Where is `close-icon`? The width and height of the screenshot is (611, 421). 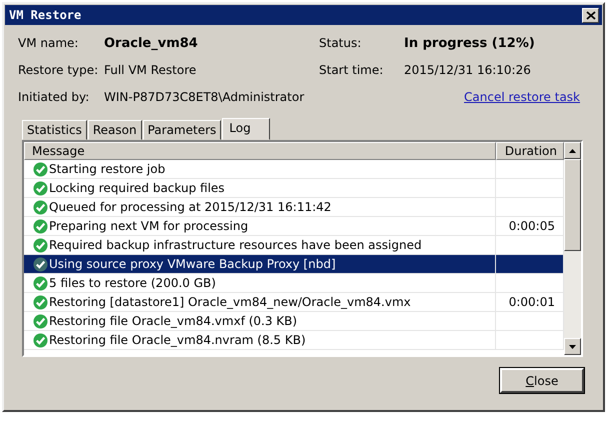 close-icon is located at coordinates (591, 15).